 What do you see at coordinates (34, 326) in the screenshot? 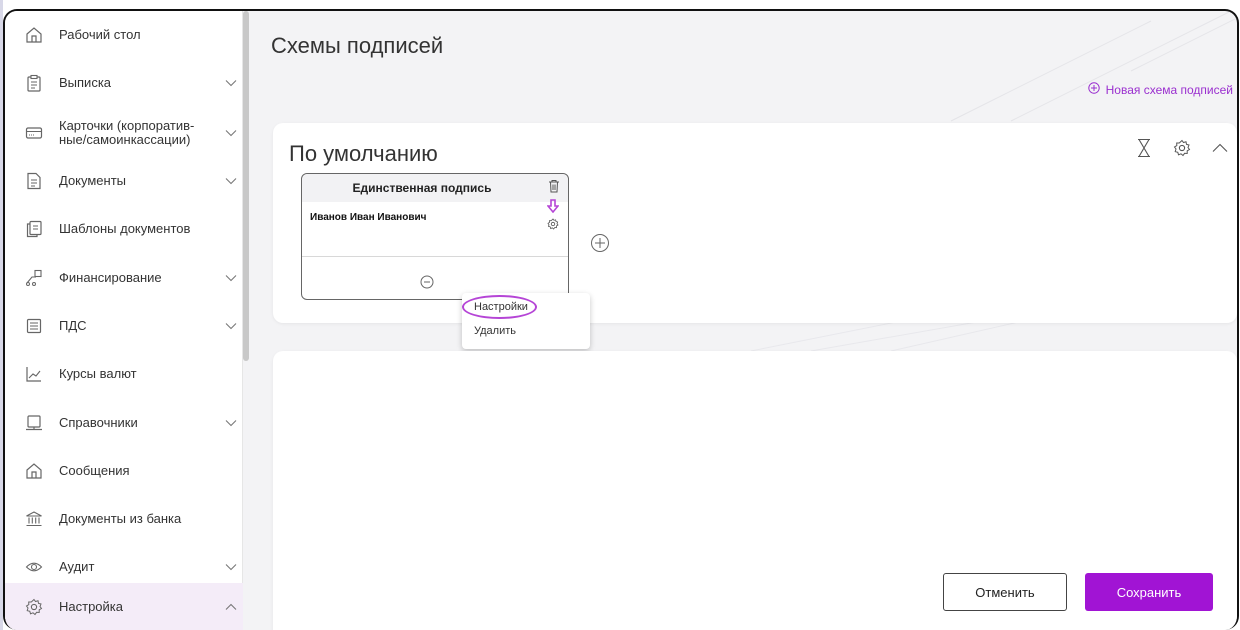
I see `pds-icon` at bounding box center [34, 326].